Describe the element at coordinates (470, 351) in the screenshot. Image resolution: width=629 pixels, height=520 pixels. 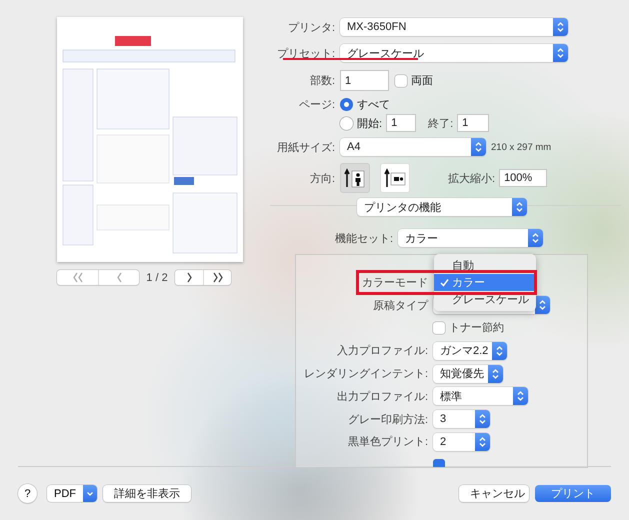
I see `setting-popup: ガンマ2.2` at that location.